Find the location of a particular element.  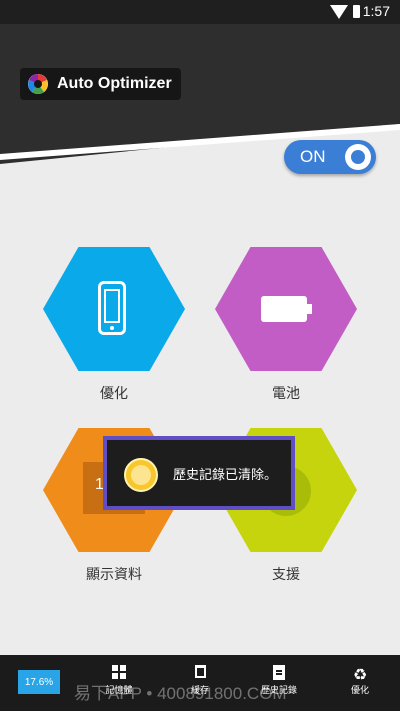

tile-label: 電池 is located at coordinates (286, 394).